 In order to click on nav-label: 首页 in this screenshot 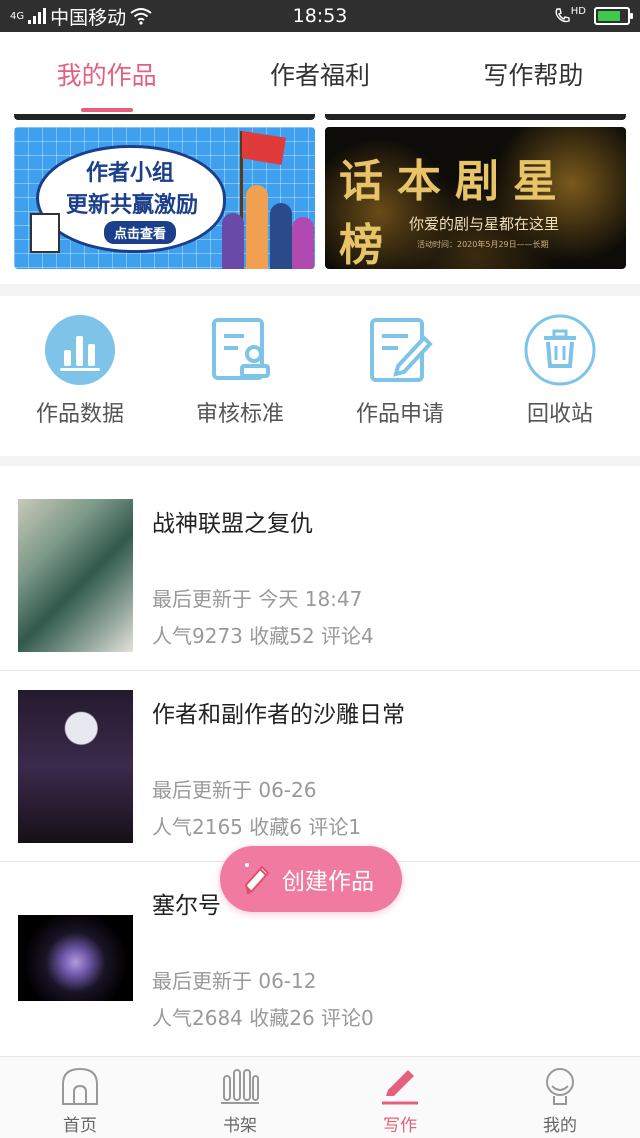, I will do `click(80, 1126)`.